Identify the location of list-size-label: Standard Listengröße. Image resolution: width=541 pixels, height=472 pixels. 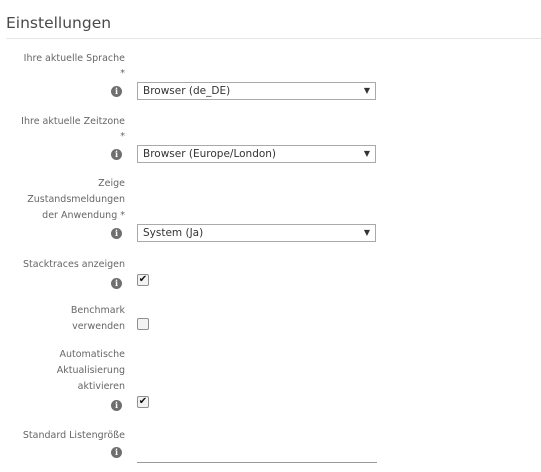
(73, 435).